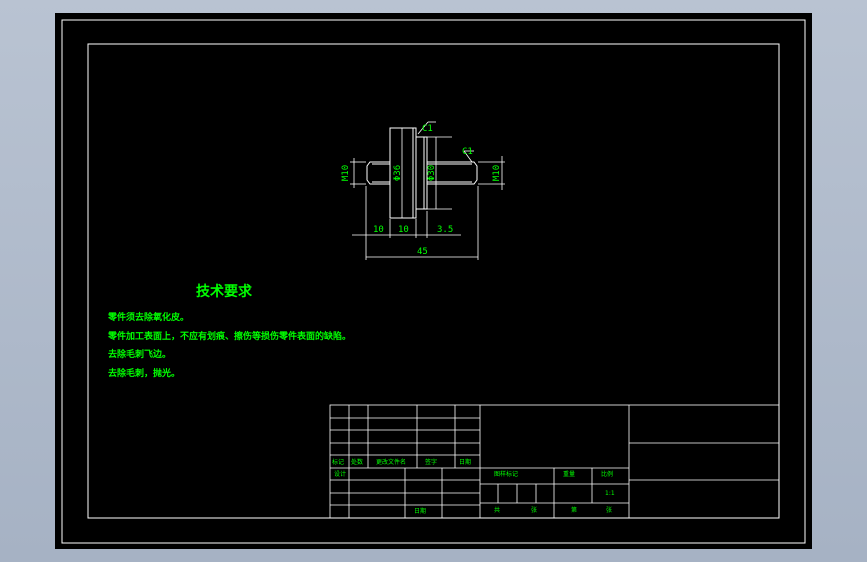 The width and height of the screenshot is (867, 562). Describe the element at coordinates (506, 474) in the screenshot. I see `tb-stage-label: 图样标记` at that location.